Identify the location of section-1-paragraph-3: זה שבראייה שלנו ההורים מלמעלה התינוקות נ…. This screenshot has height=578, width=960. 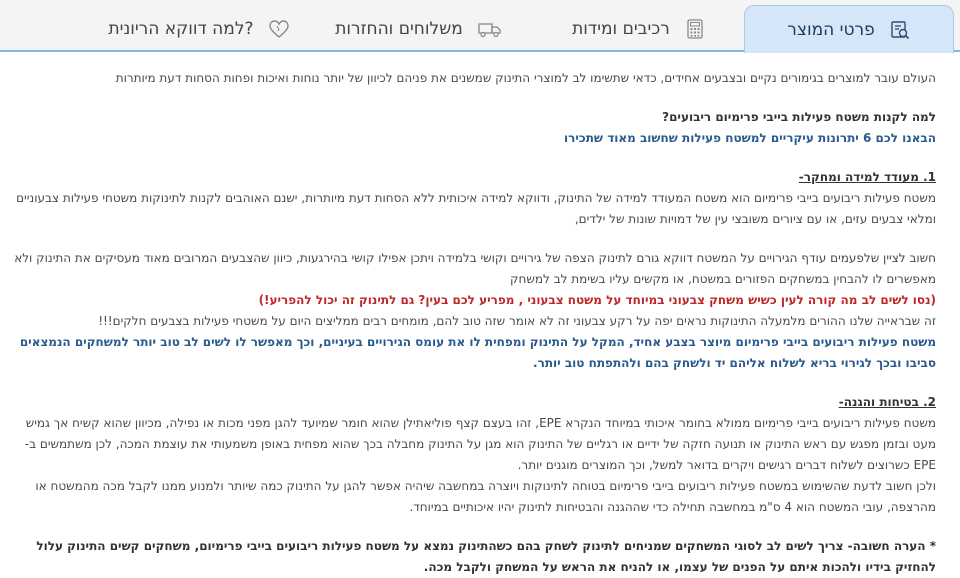
(517, 321).